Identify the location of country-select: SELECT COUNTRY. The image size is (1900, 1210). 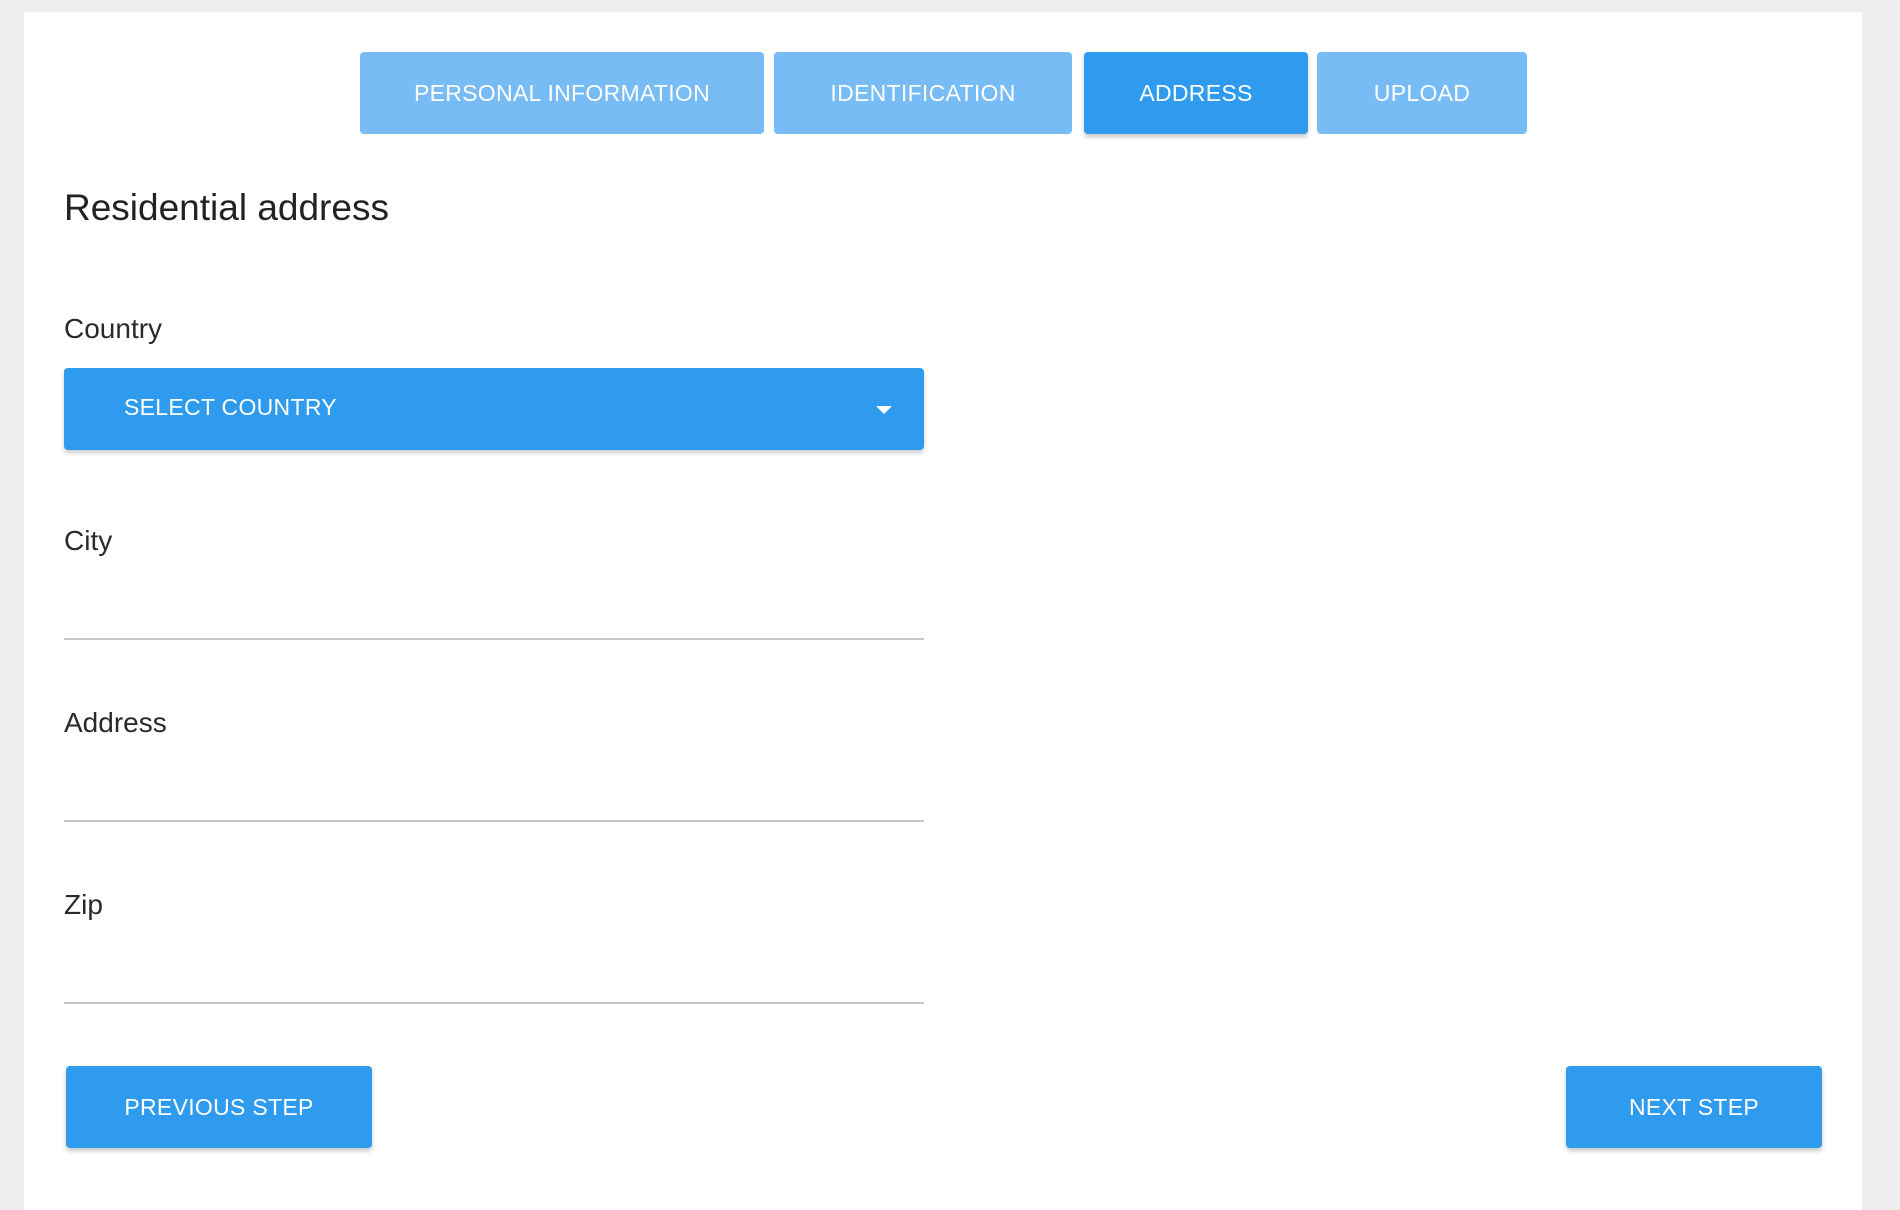
(494, 409).